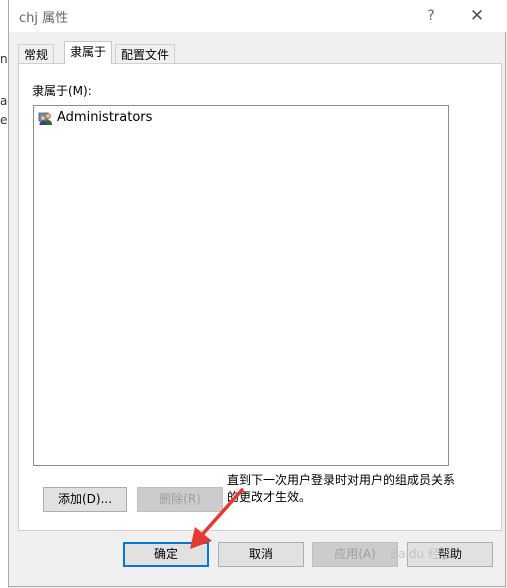 The height and width of the screenshot is (588, 507). What do you see at coordinates (45, 118) in the screenshot?
I see `user-group-icon` at bounding box center [45, 118].